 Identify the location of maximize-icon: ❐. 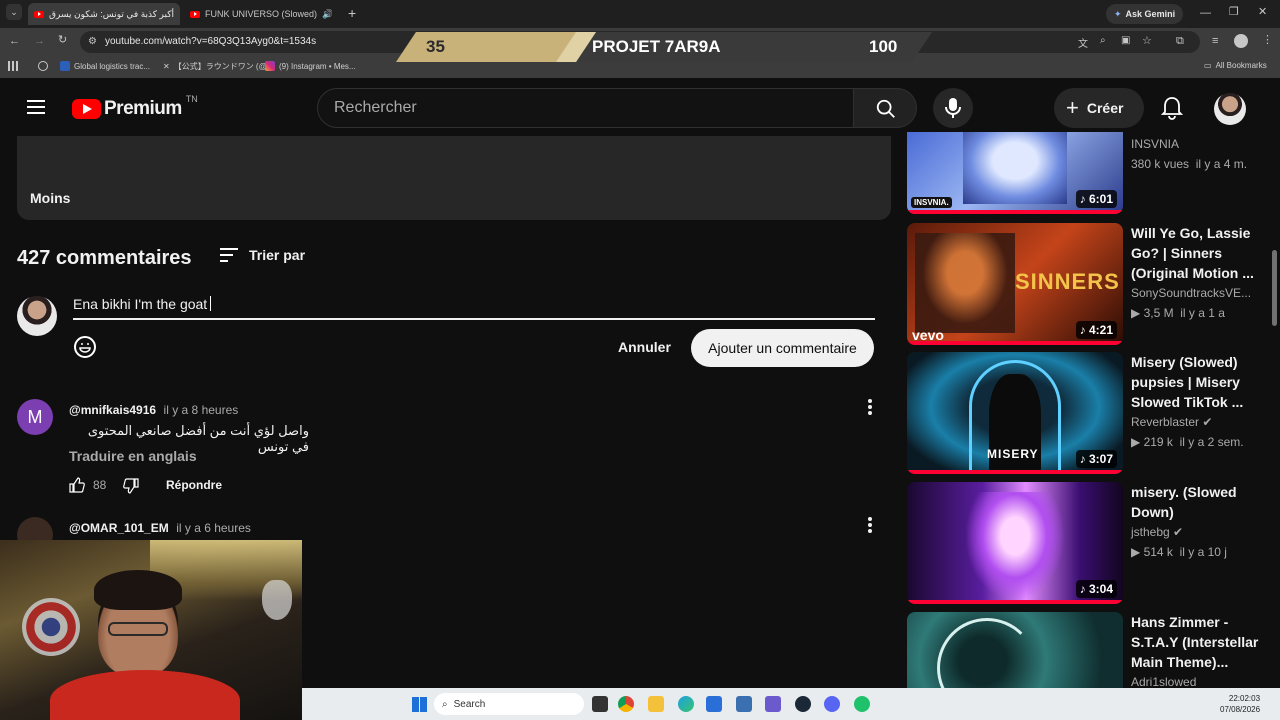
(1234, 12).